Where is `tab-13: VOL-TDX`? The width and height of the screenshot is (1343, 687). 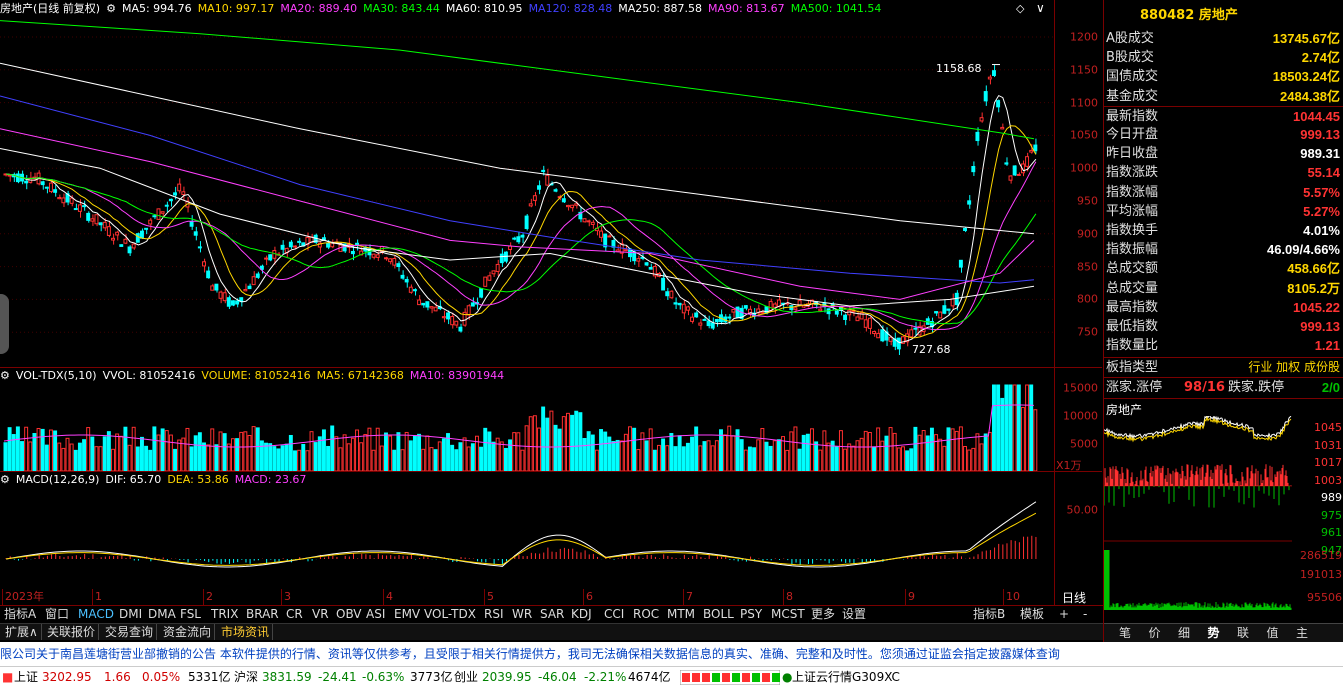 tab-13: VOL-TDX is located at coordinates (450, 614).